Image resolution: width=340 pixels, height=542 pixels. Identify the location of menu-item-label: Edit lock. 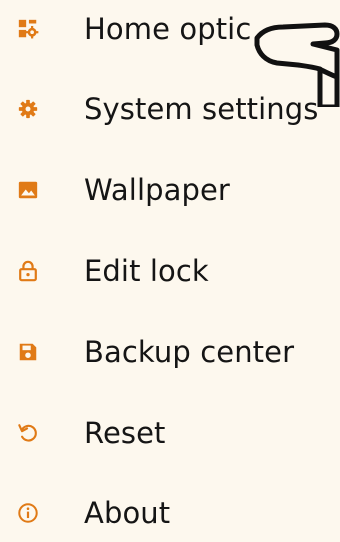
(146, 271).